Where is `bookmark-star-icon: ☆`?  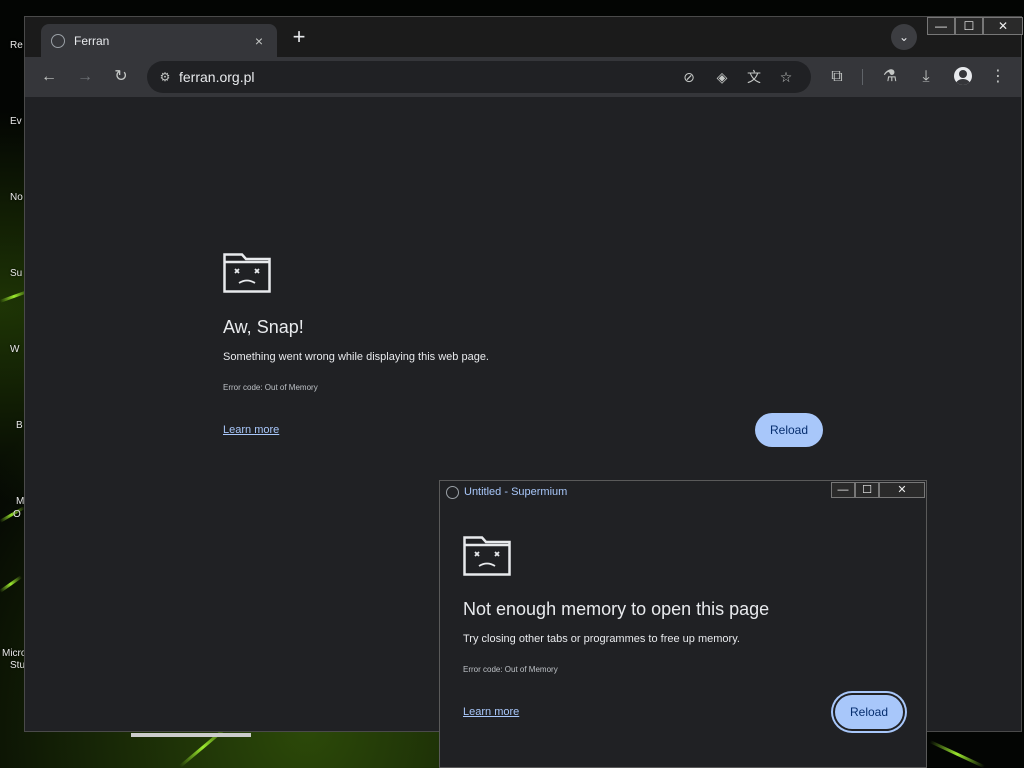 bookmark-star-icon: ☆ is located at coordinates (786, 77).